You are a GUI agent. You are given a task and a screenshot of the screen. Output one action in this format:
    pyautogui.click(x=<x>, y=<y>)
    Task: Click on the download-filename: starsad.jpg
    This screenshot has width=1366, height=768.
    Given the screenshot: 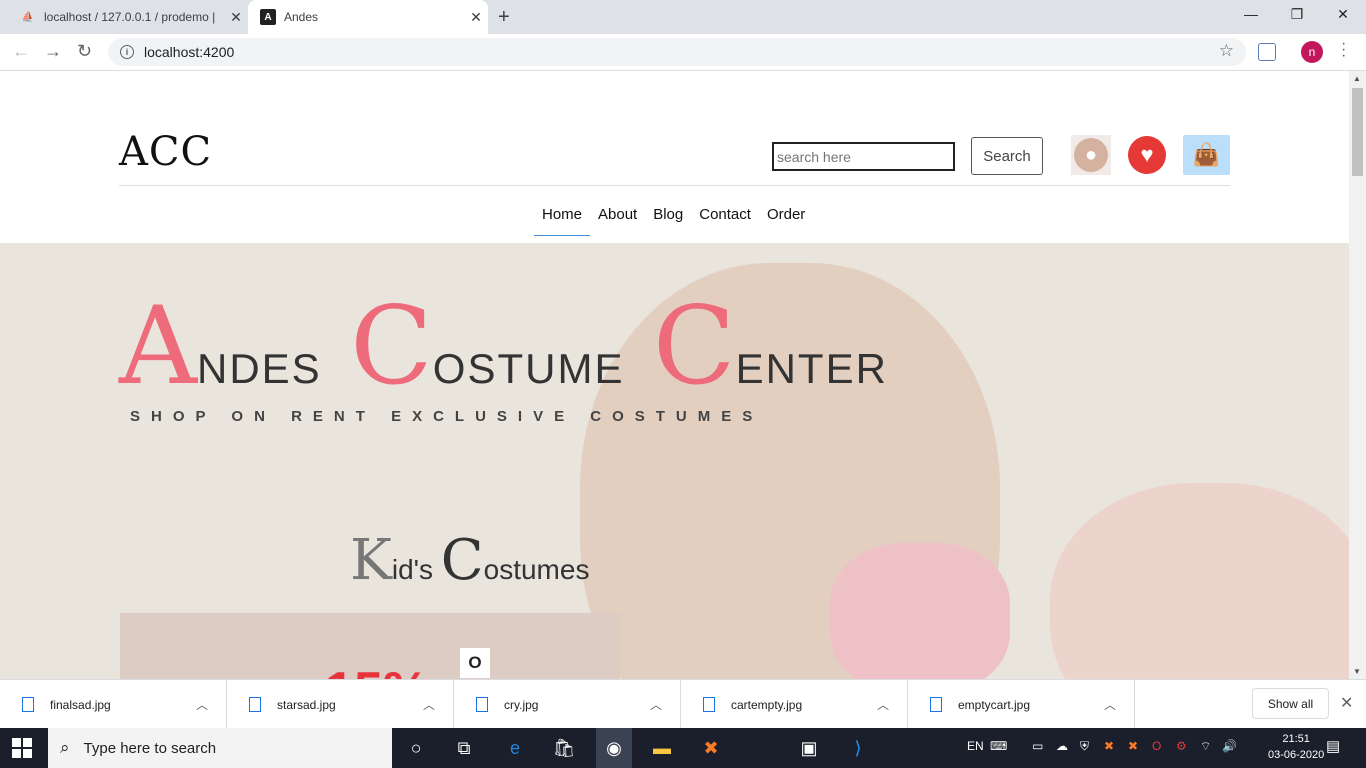 What is the action you would take?
    pyautogui.click(x=306, y=704)
    